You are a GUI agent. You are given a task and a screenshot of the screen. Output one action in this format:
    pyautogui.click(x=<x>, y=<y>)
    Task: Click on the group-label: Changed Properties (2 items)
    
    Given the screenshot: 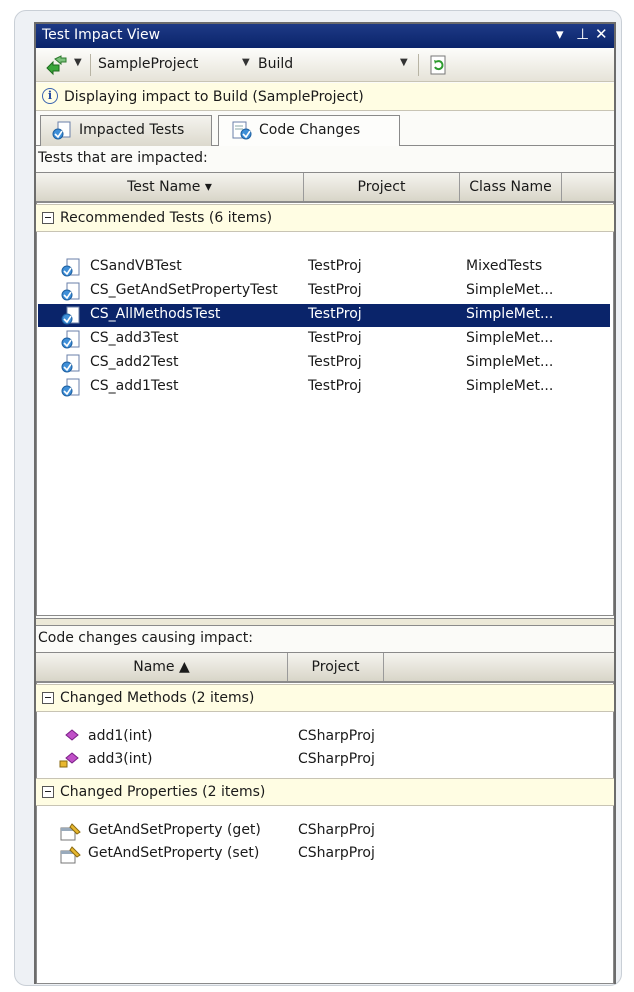 What is the action you would take?
    pyautogui.click(x=163, y=792)
    